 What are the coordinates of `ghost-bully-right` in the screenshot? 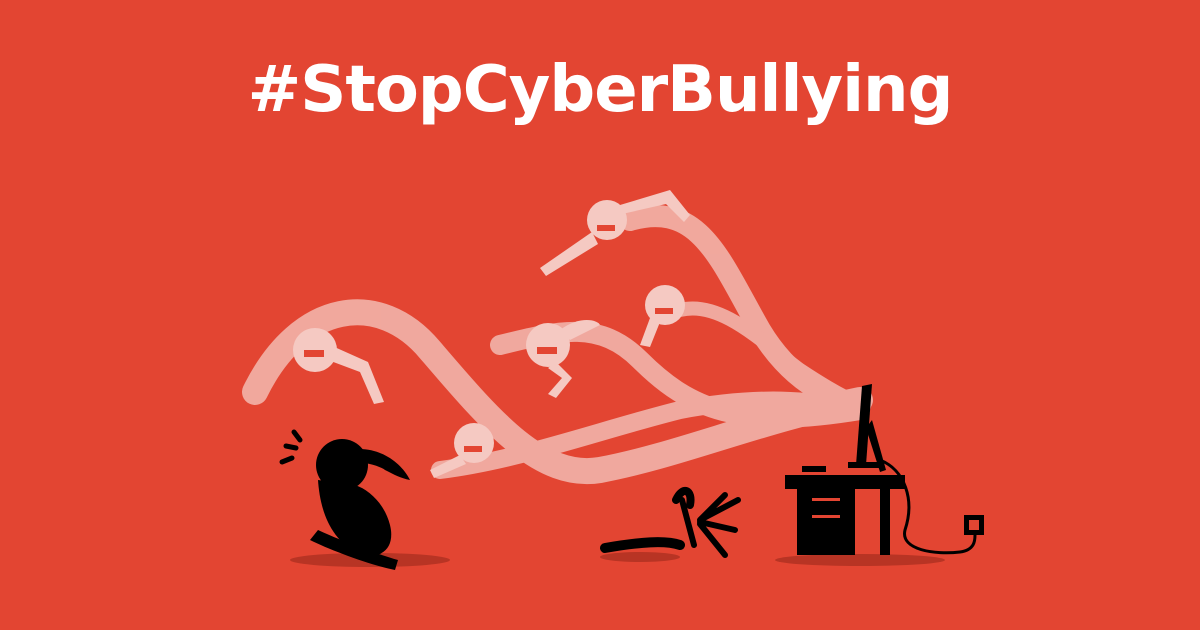 It's located at (662, 316).